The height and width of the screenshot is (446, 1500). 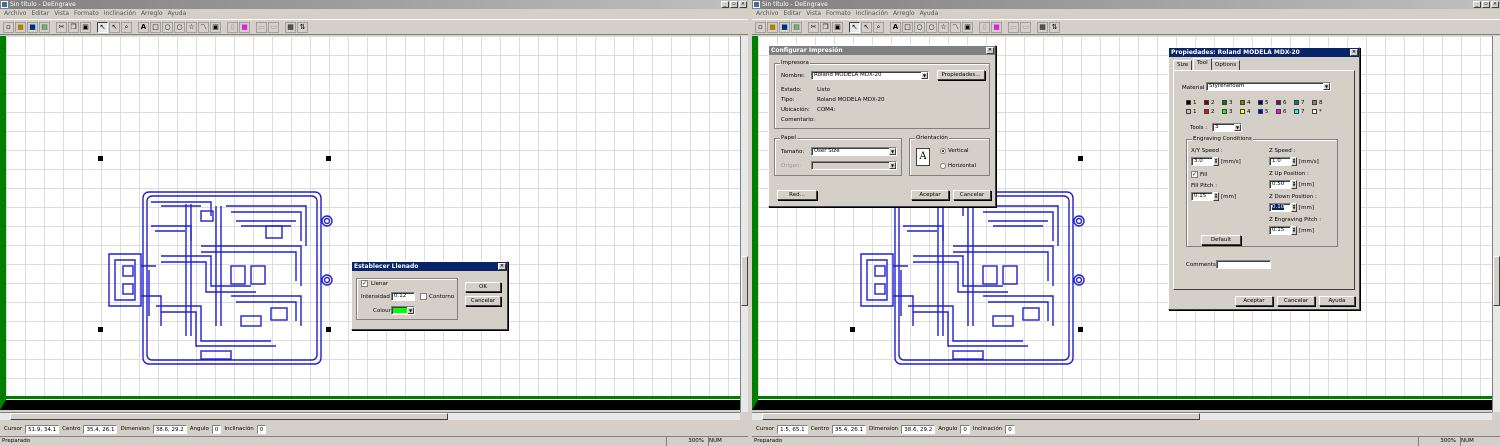 What do you see at coordinates (203, 27) in the screenshot?
I see `curve-tool-icon: 〽` at bounding box center [203, 27].